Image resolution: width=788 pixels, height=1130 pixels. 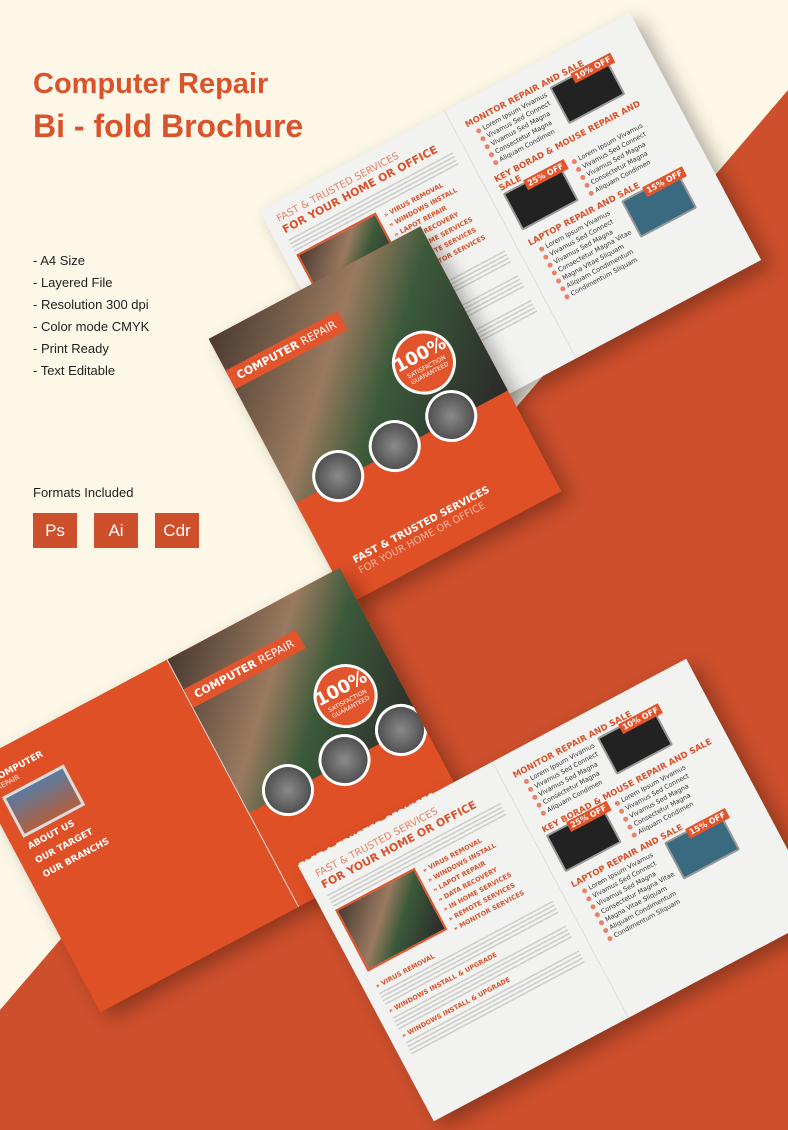 What do you see at coordinates (168, 126) in the screenshot?
I see `page-title-line2: Bi - fold Brochure` at bounding box center [168, 126].